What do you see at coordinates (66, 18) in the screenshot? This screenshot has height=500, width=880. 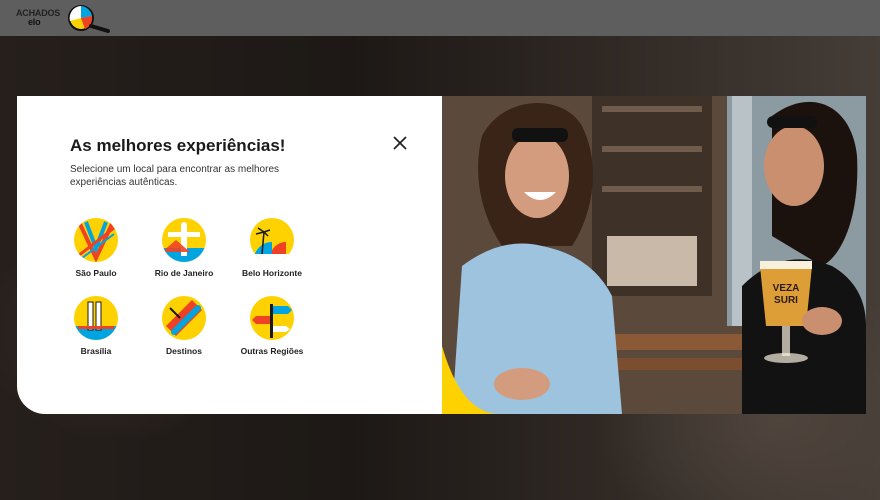 I see `achados-elo-logo: ACHADOS elo` at bounding box center [66, 18].